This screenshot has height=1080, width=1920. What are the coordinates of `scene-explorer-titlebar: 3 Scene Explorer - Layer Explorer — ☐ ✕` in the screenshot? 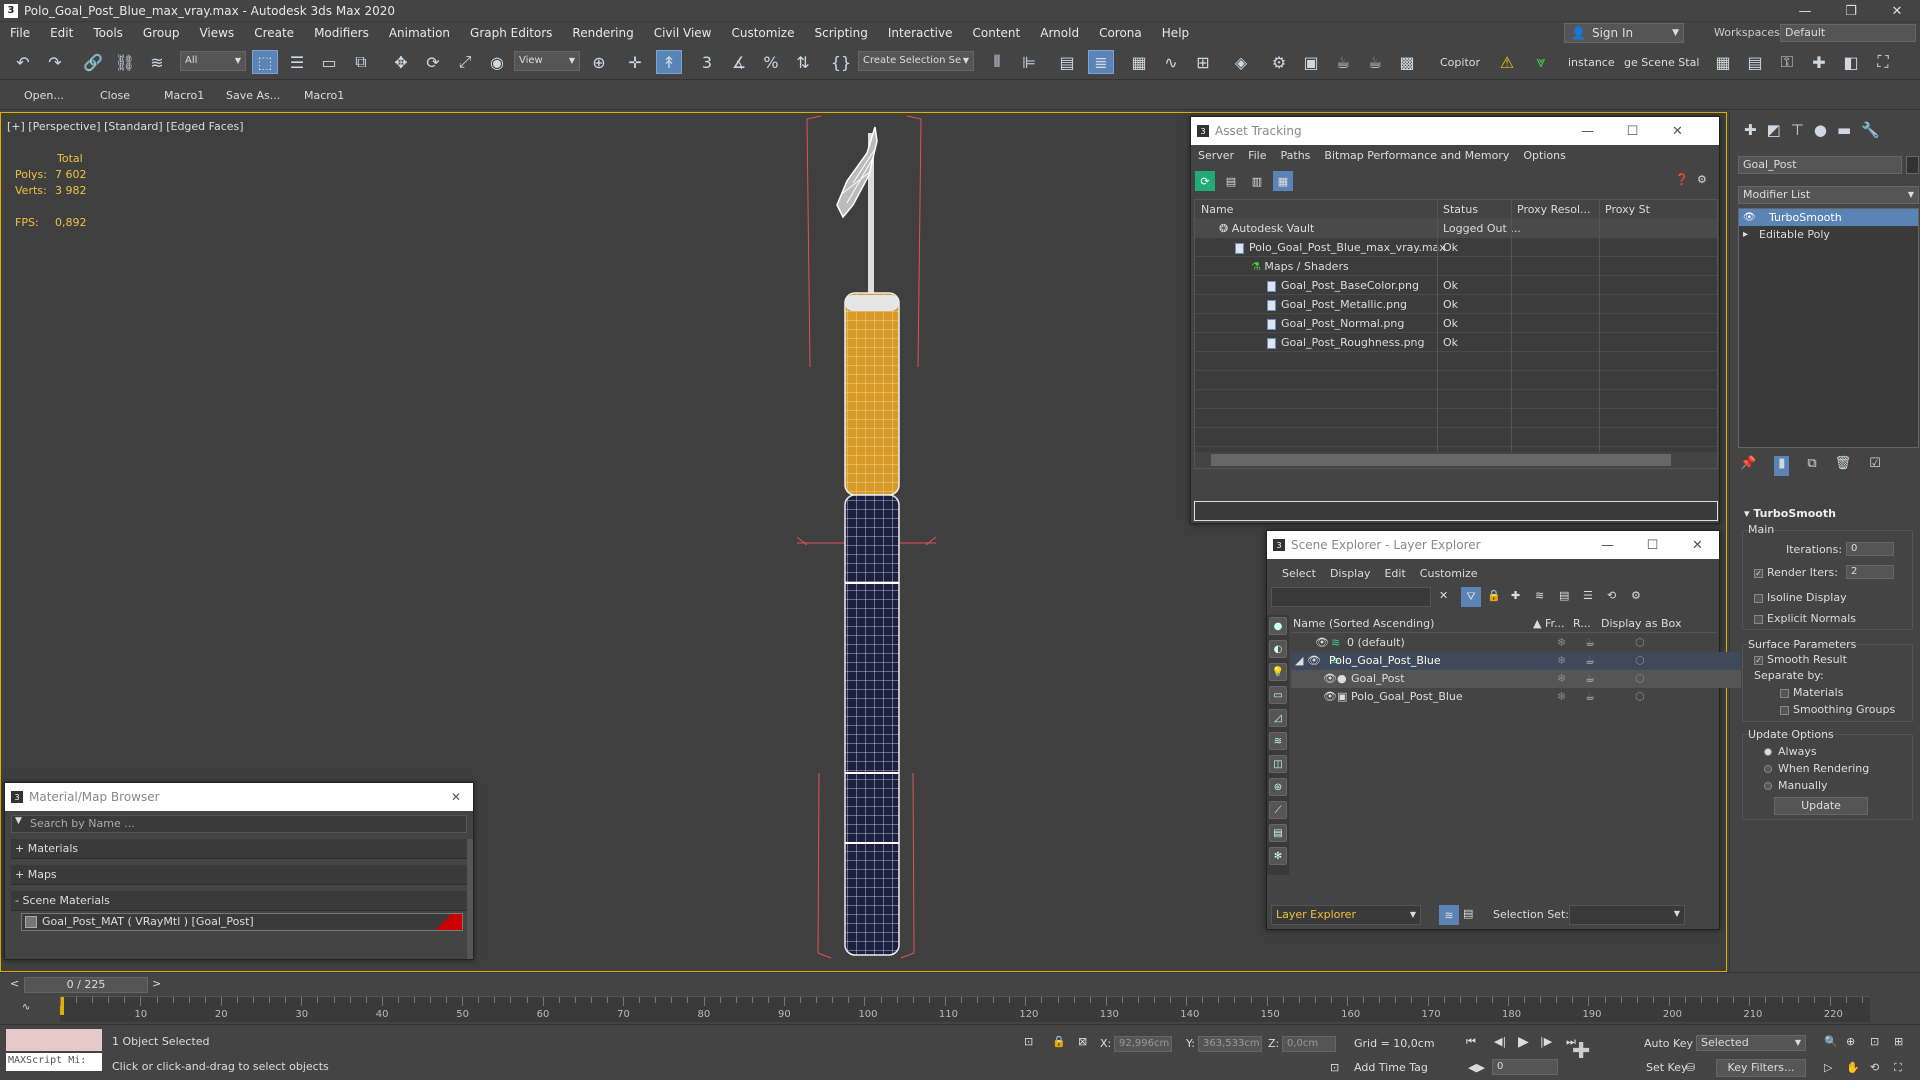 It's located at (1493, 545).